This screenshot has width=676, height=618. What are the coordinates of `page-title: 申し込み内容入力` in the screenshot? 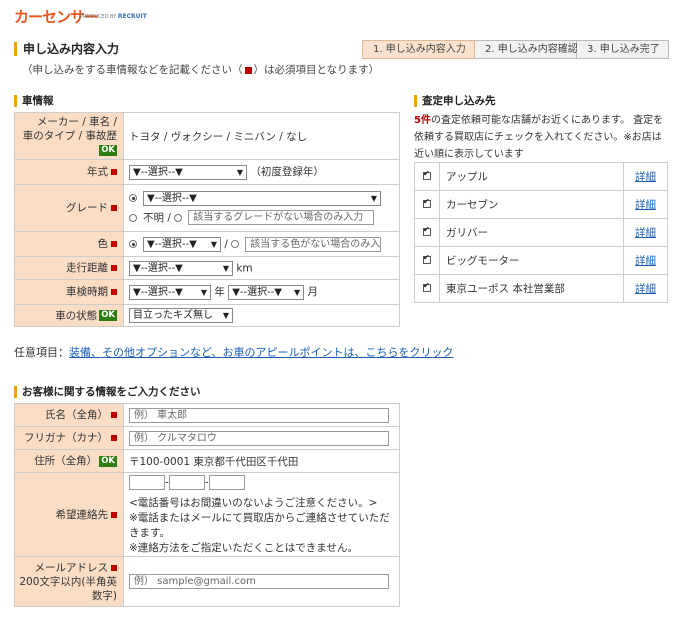 It's located at (66, 49).